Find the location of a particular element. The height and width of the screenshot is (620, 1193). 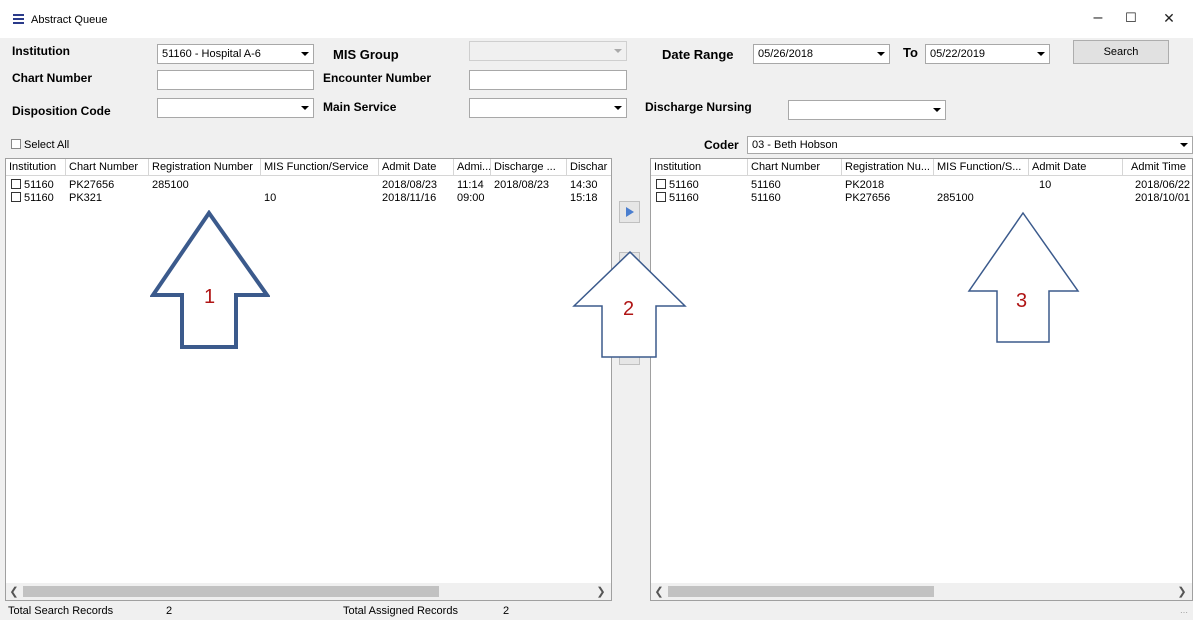

date-to-value: 05/22/2019 is located at coordinates (958, 54).